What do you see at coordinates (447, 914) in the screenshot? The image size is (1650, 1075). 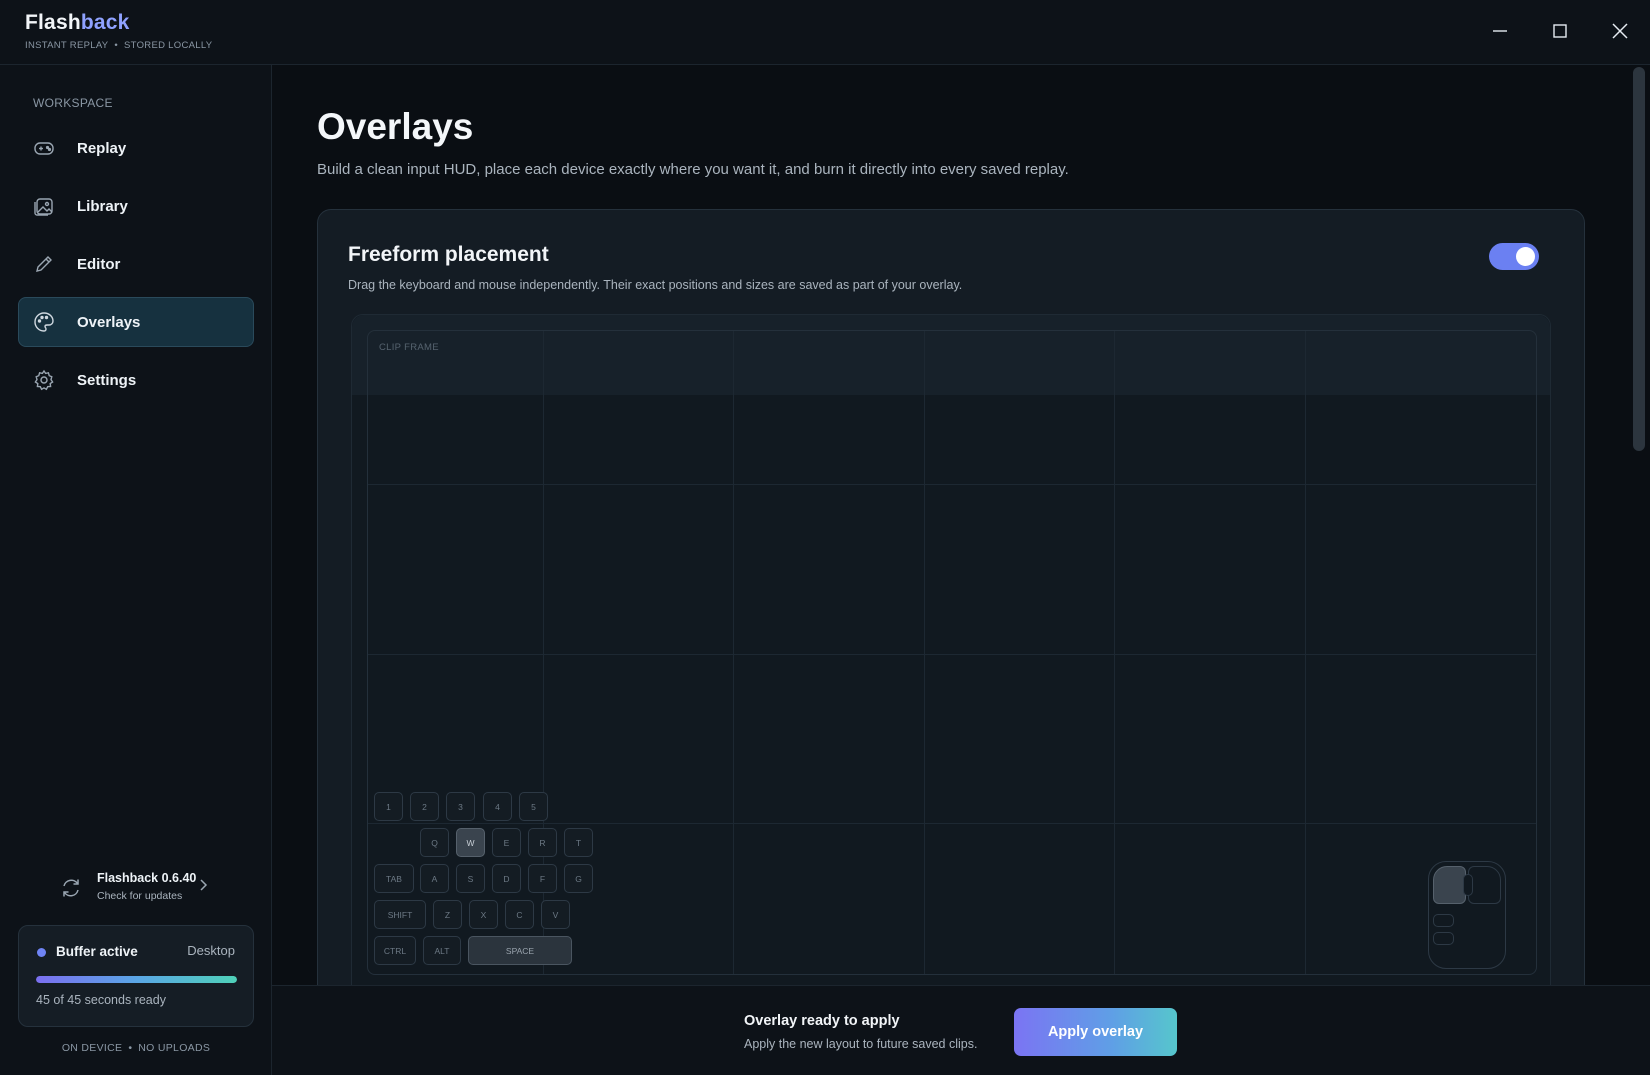 I see `key-z: Z` at bounding box center [447, 914].